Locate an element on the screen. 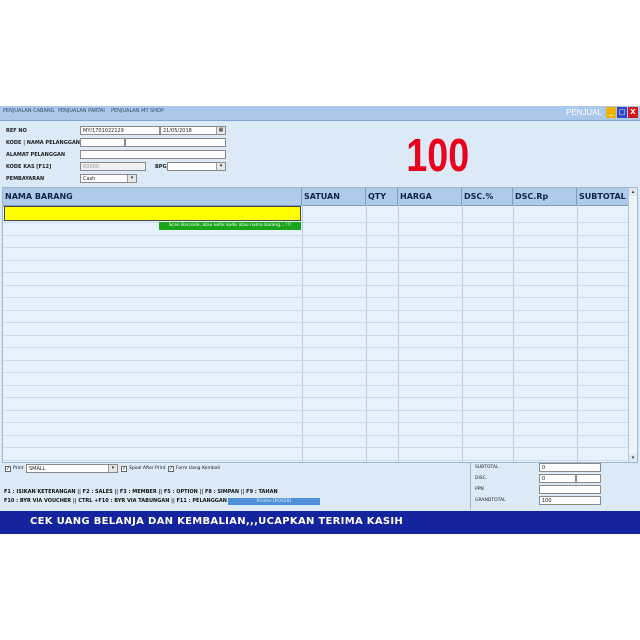 Image resolution: width=640 pixels, height=640 pixels. barcode-input is located at coordinates (152, 213).